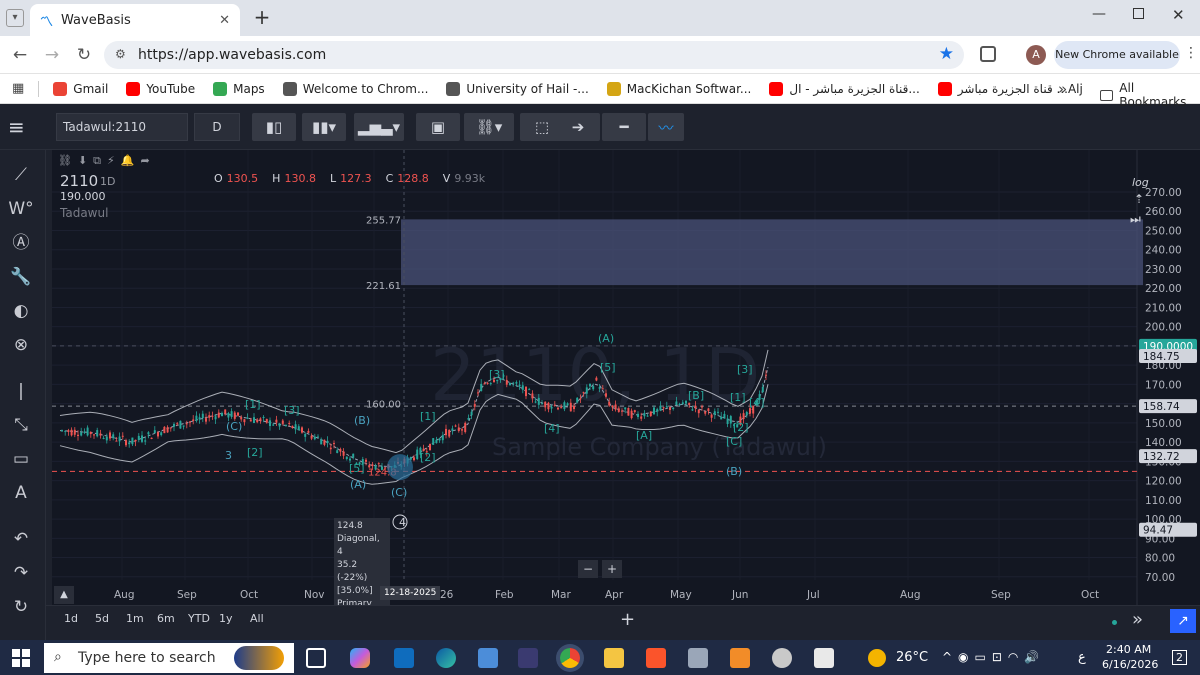  I want to click on alert-a-icon: Ⓐ, so click(21, 243).